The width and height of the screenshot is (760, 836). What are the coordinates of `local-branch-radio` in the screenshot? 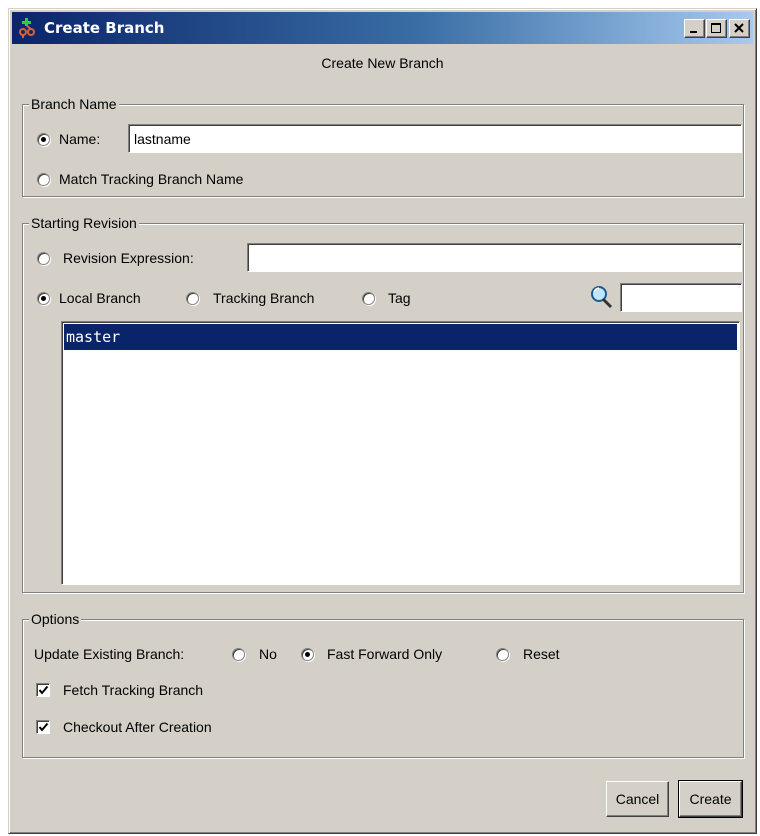 It's located at (43, 298).